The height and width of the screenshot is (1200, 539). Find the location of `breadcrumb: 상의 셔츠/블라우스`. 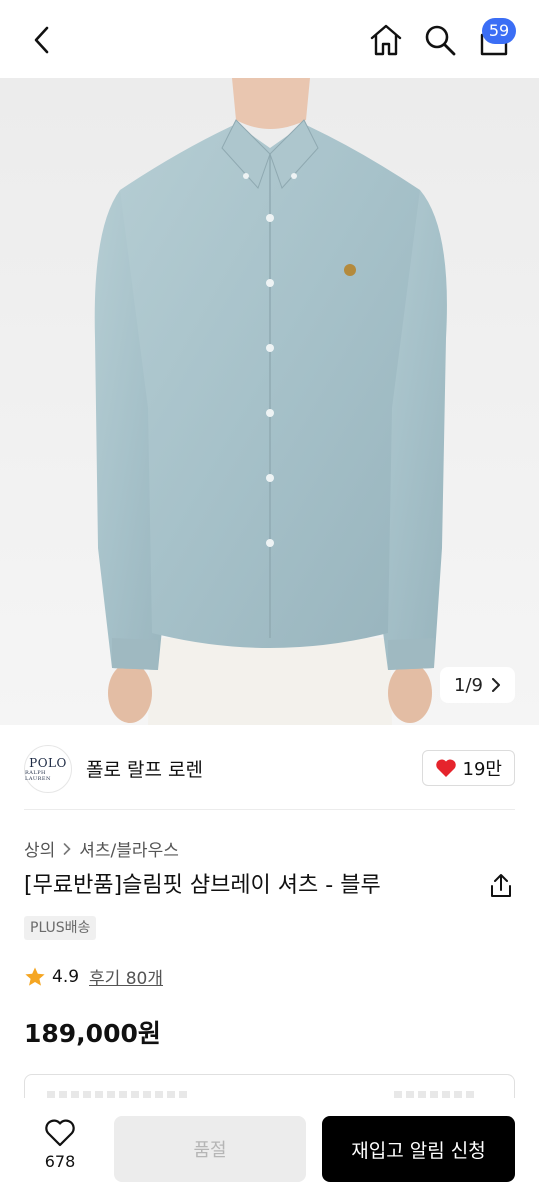

breadcrumb: 상의 셔츠/블라우스 is located at coordinates (101, 848).